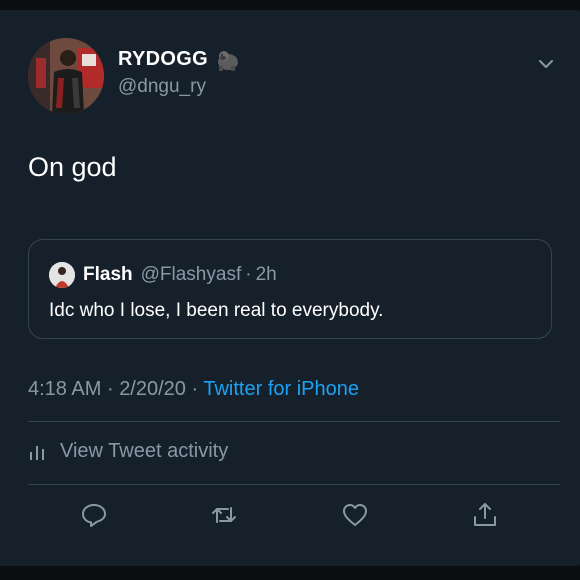  I want to click on quoted-avatar, so click(62, 275).